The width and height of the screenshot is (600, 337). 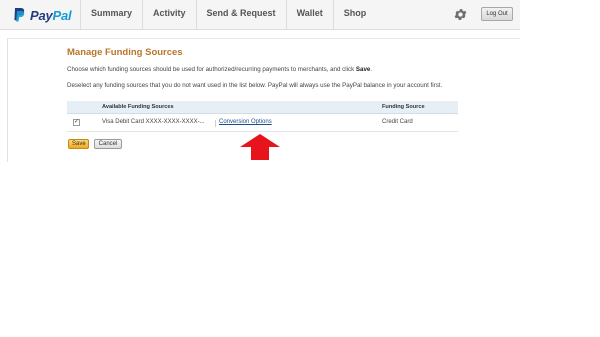 What do you see at coordinates (111, 14) in the screenshot?
I see `nav-summary: Summary` at bounding box center [111, 14].